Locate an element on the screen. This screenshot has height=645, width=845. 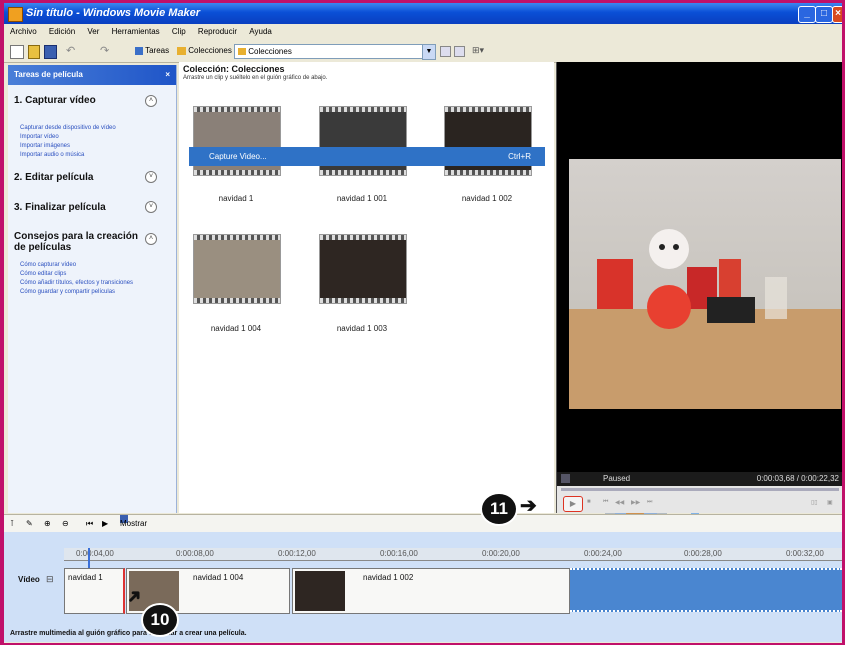
play-button: ▶ is located at coordinates (573, 504).